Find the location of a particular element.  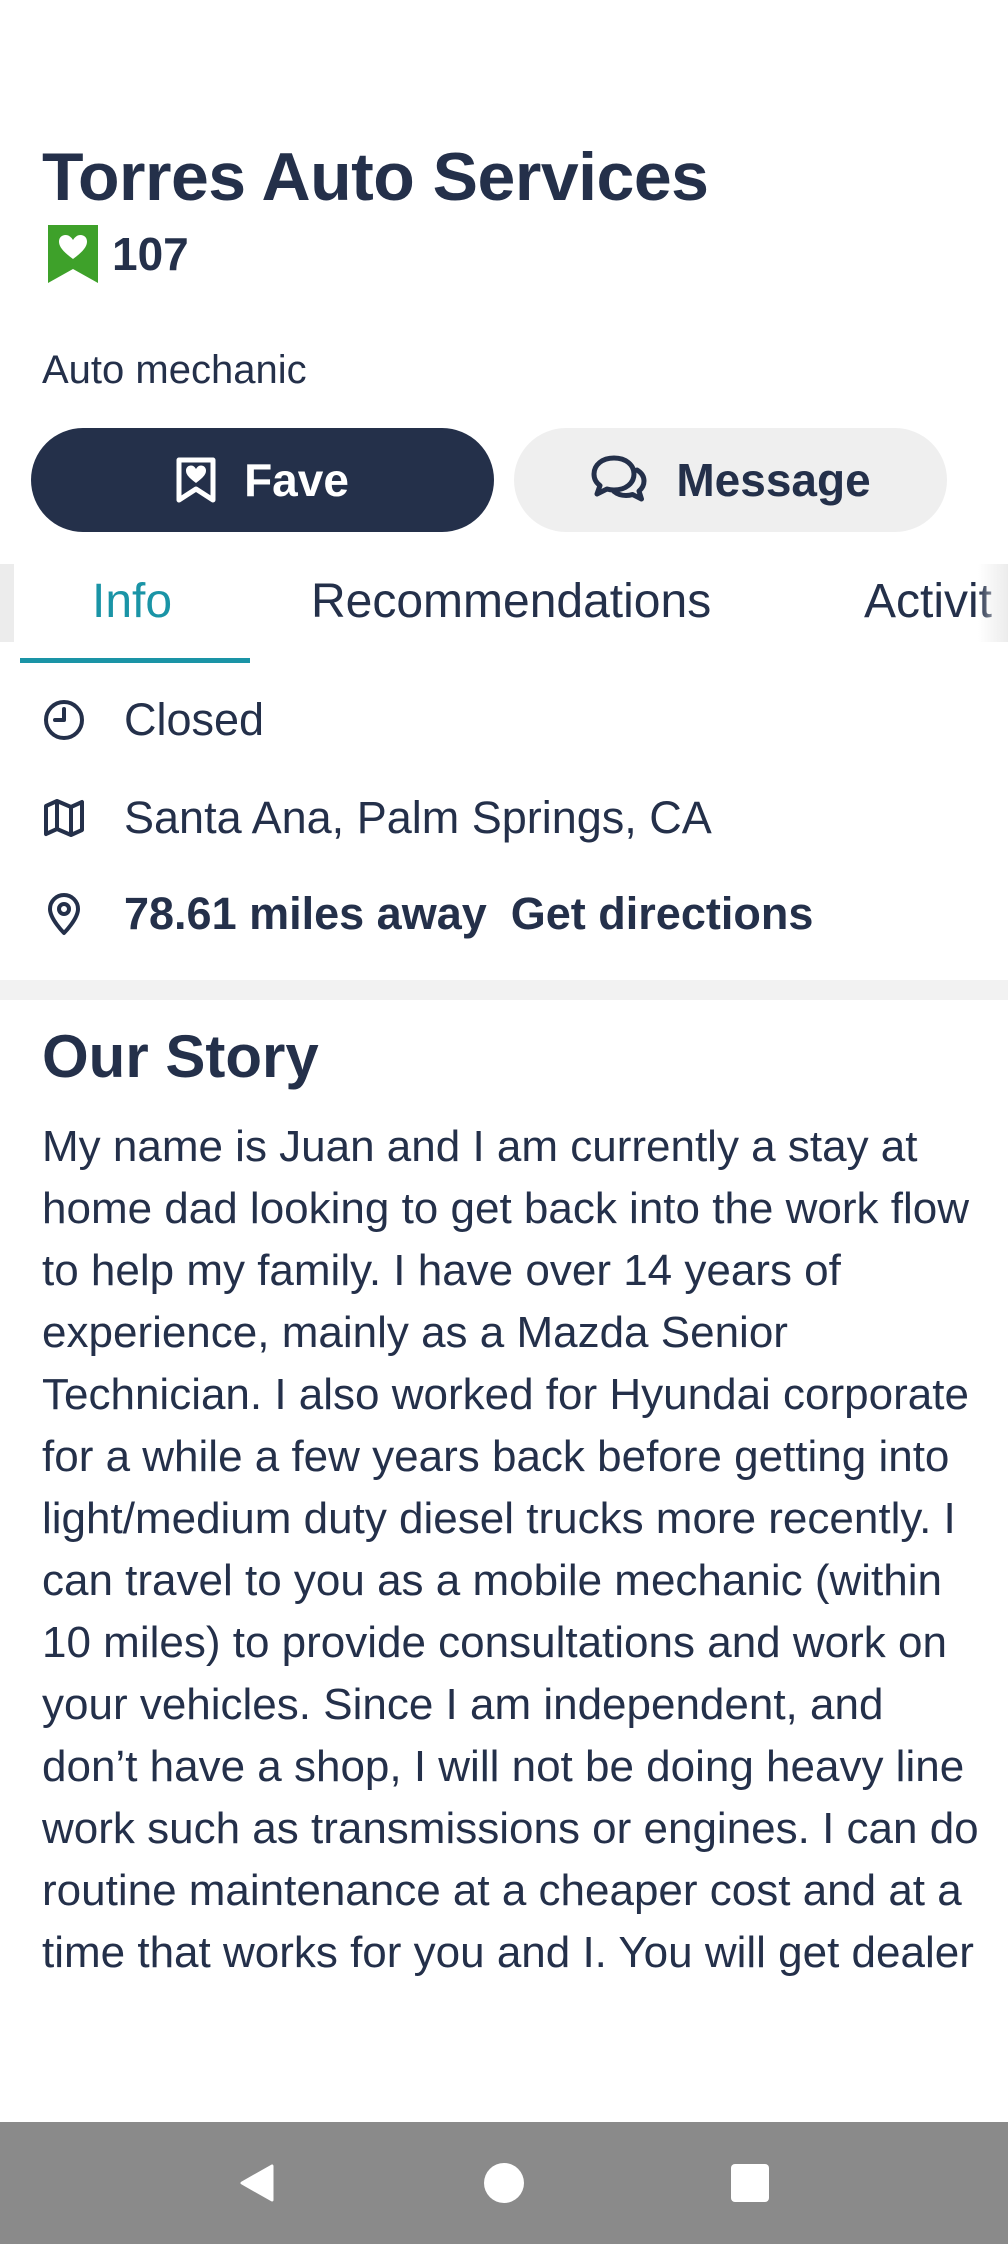

chat-bubbles-icon is located at coordinates (619, 478).